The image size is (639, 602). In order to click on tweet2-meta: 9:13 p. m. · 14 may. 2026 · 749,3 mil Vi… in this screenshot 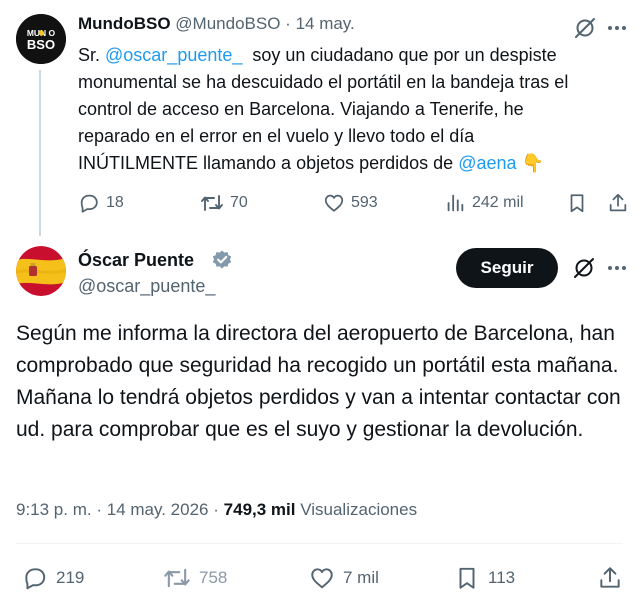, I will do `click(216, 510)`.